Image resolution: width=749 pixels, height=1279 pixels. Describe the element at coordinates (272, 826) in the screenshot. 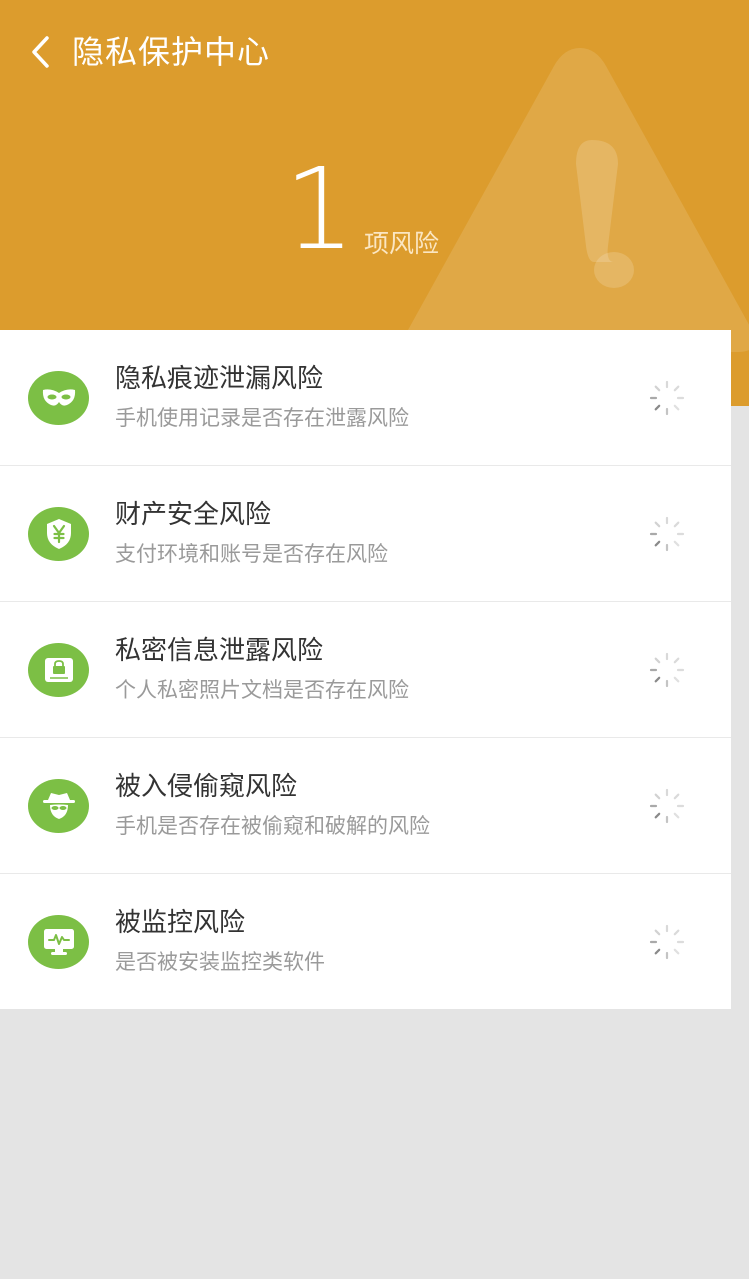

I see `risk-item-desc: 手机是否存在被偷窥和破解的风险` at that location.